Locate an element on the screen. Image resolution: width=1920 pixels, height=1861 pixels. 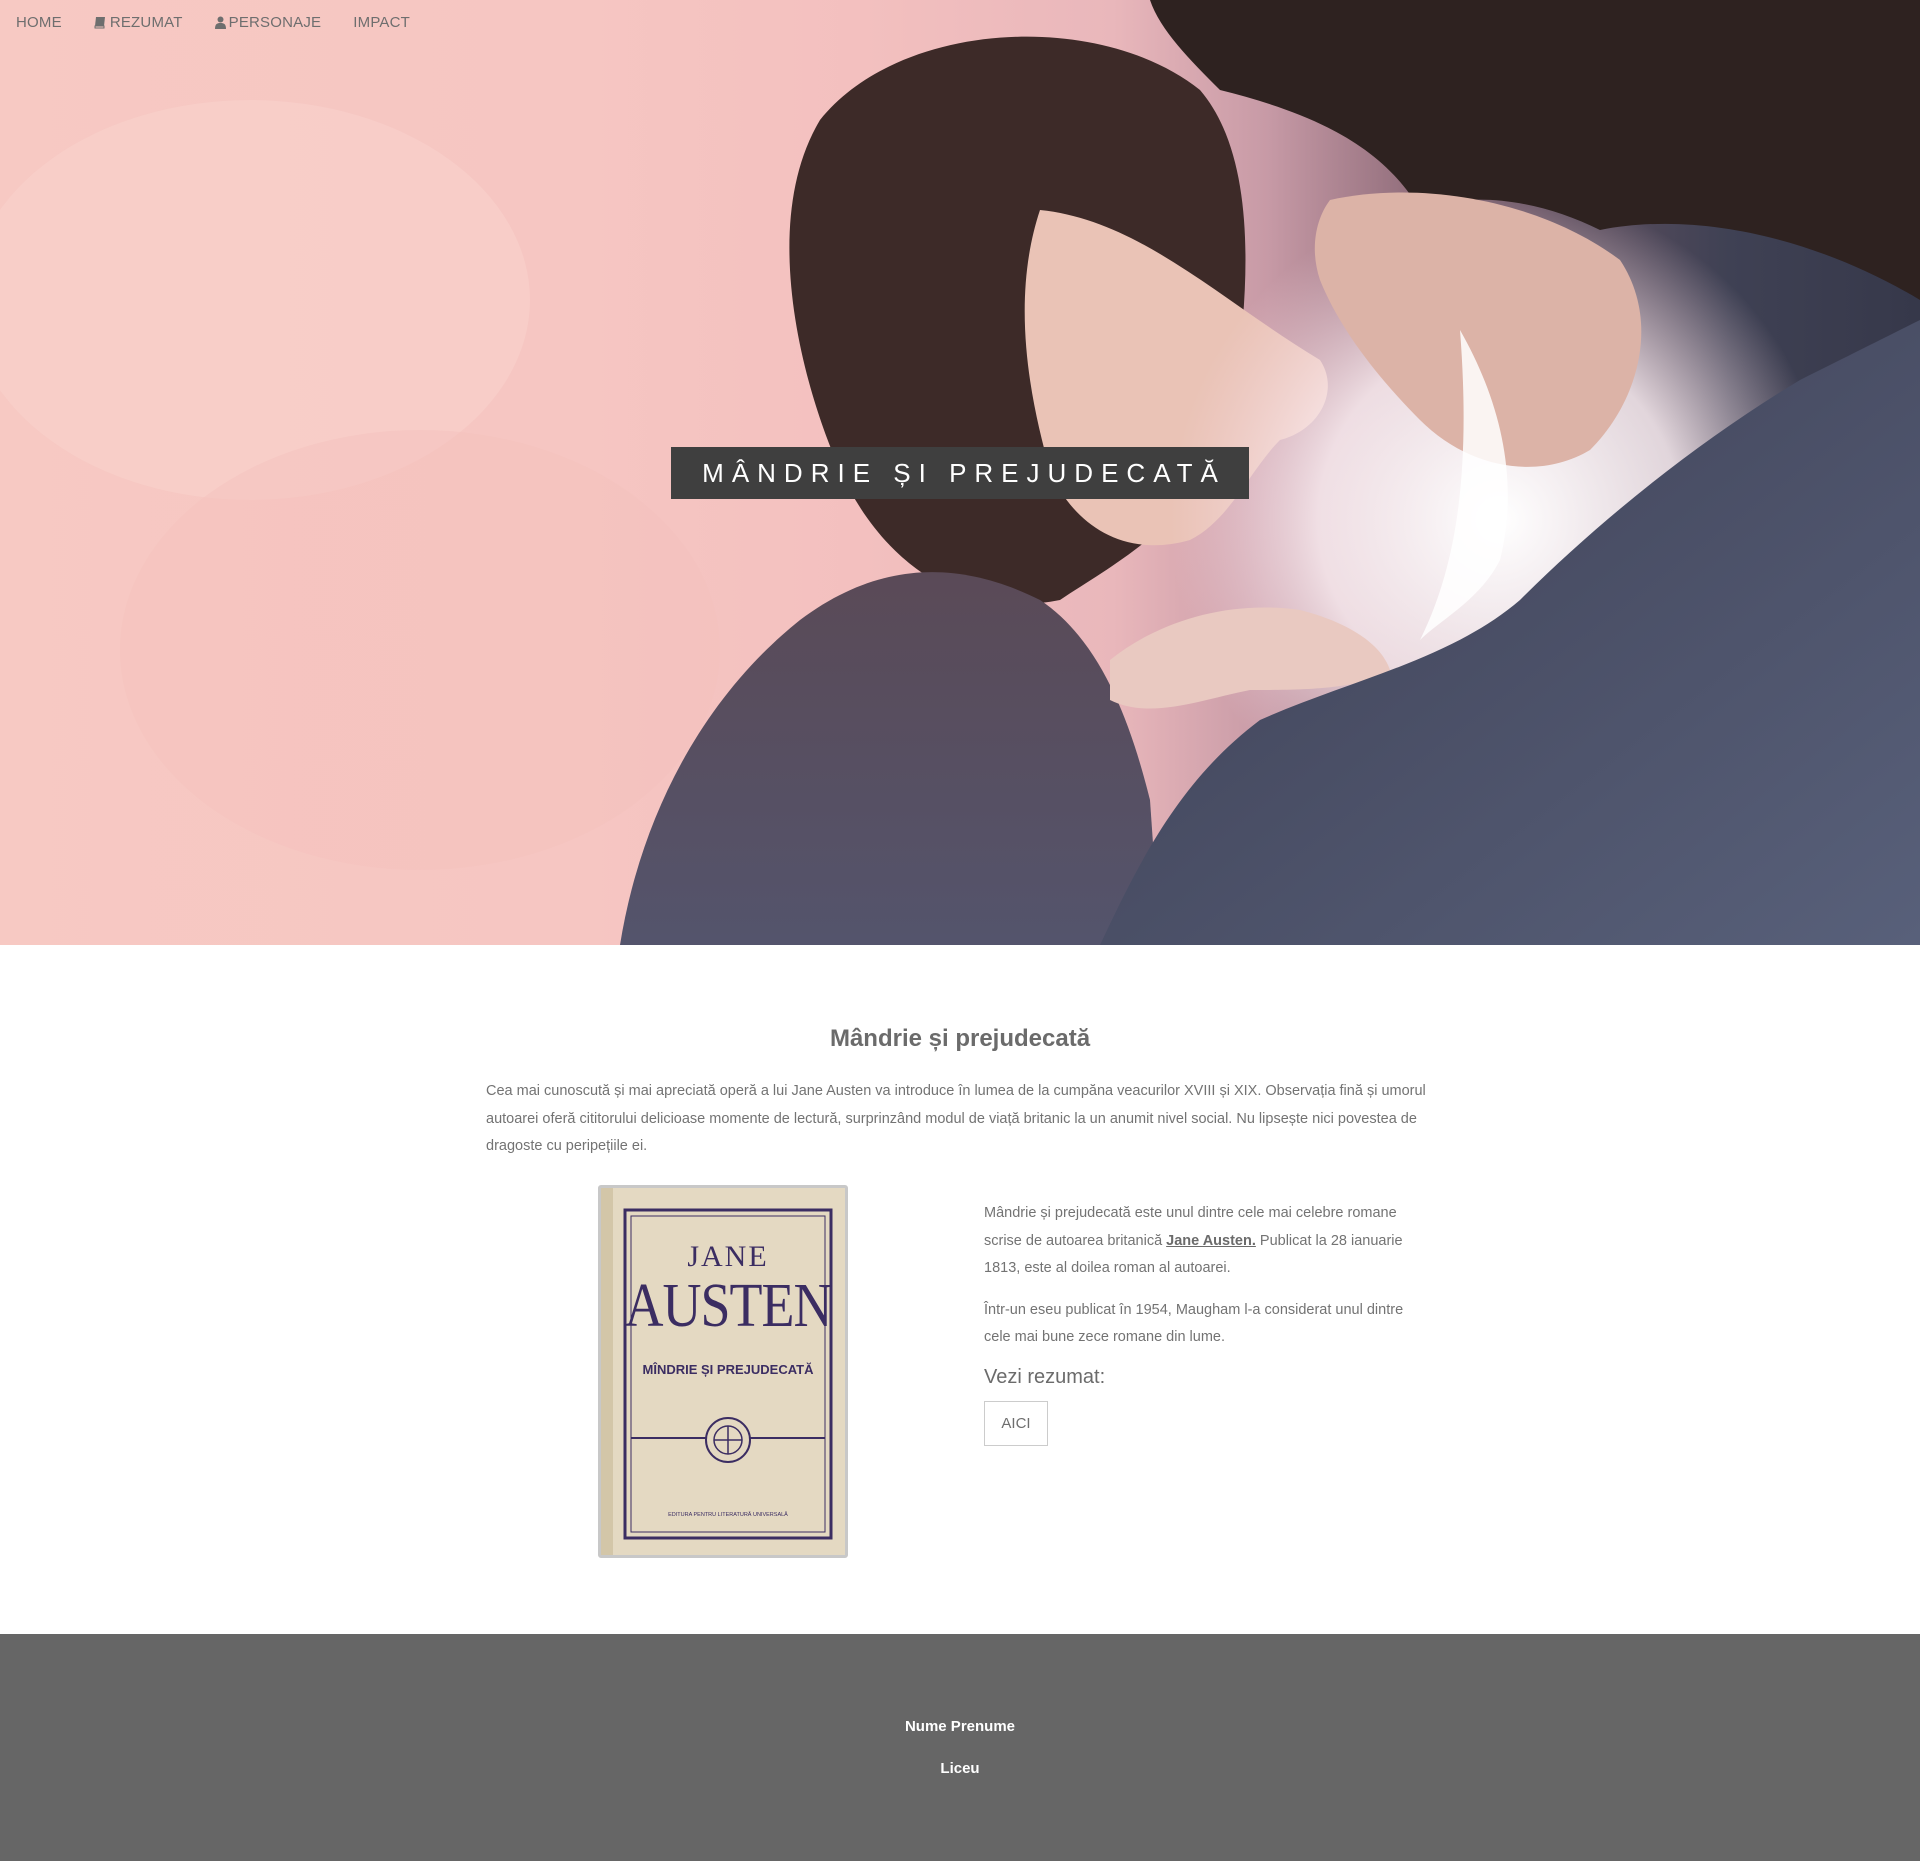
nav-impact-label: IMPACT is located at coordinates (382, 22).